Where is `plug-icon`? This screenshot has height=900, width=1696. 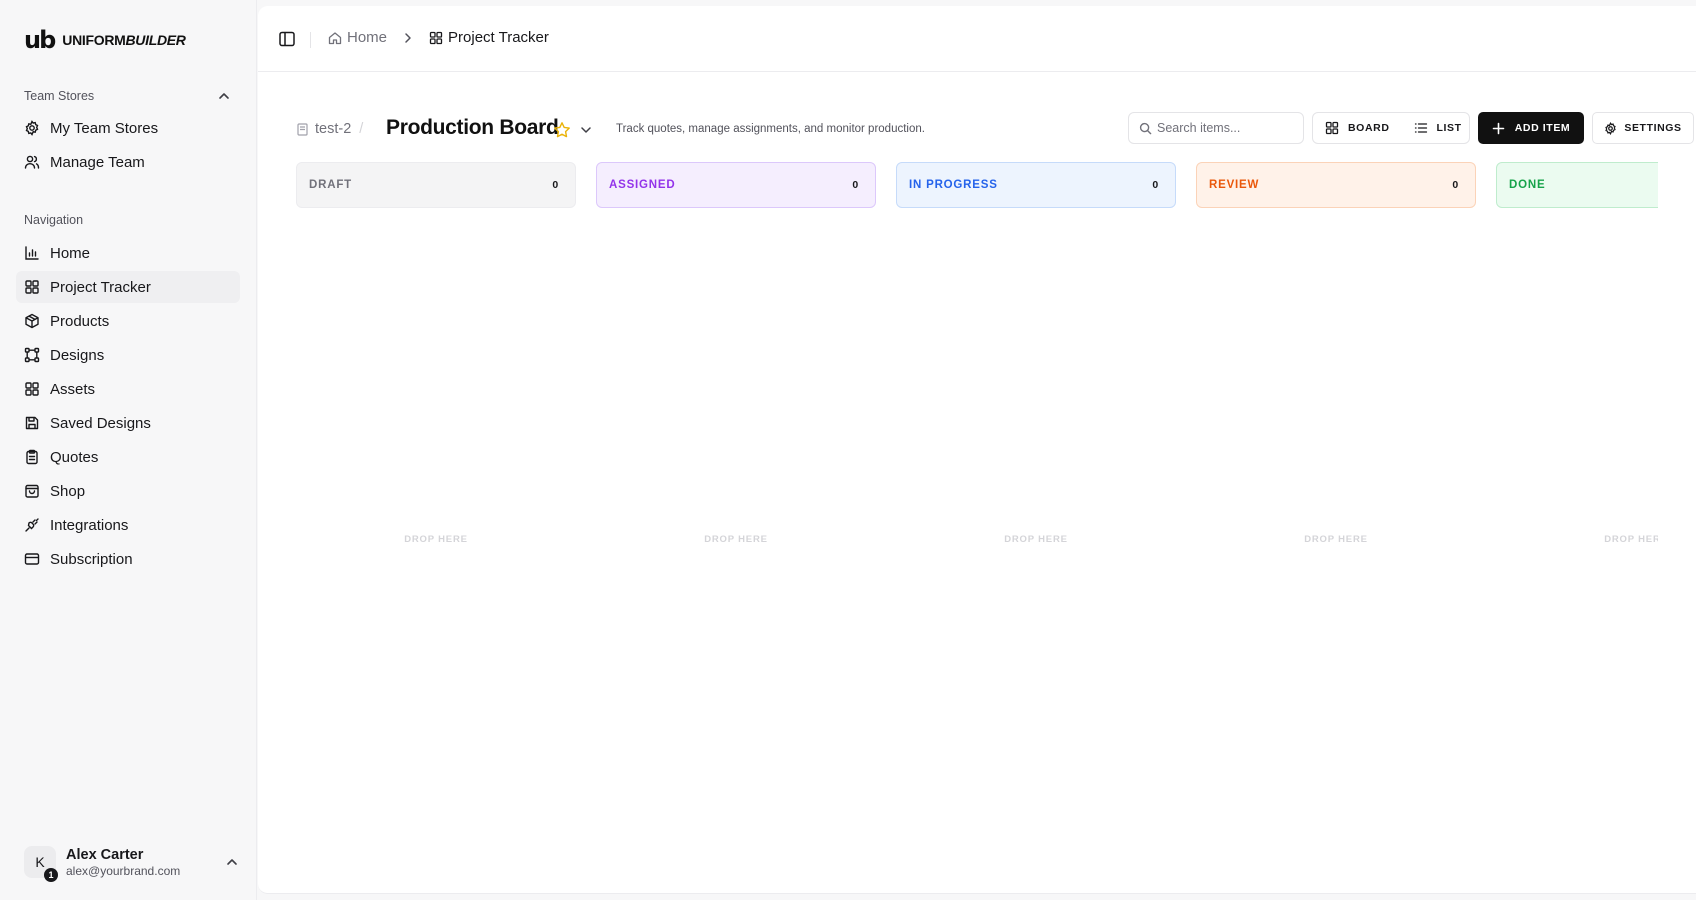
plug-icon is located at coordinates (32, 525).